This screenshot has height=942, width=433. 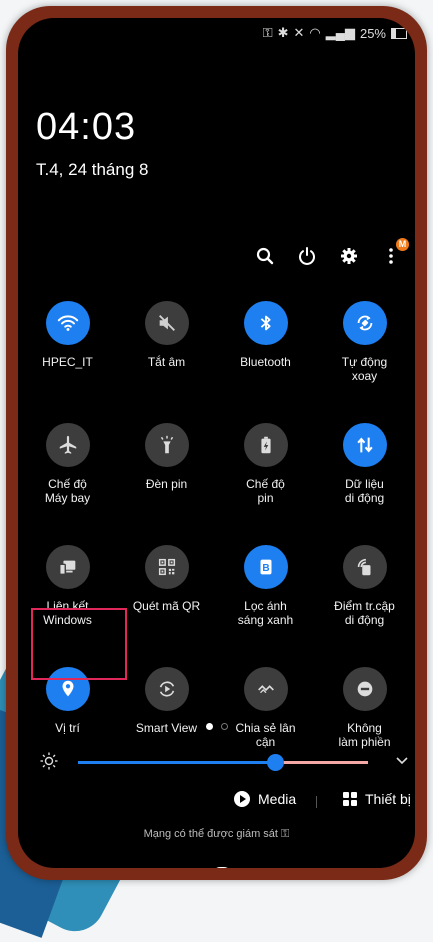 What do you see at coordinates (332, 252) in the screenshot?
I see `panel-header-actions: M` at bounding box center [332, 252].